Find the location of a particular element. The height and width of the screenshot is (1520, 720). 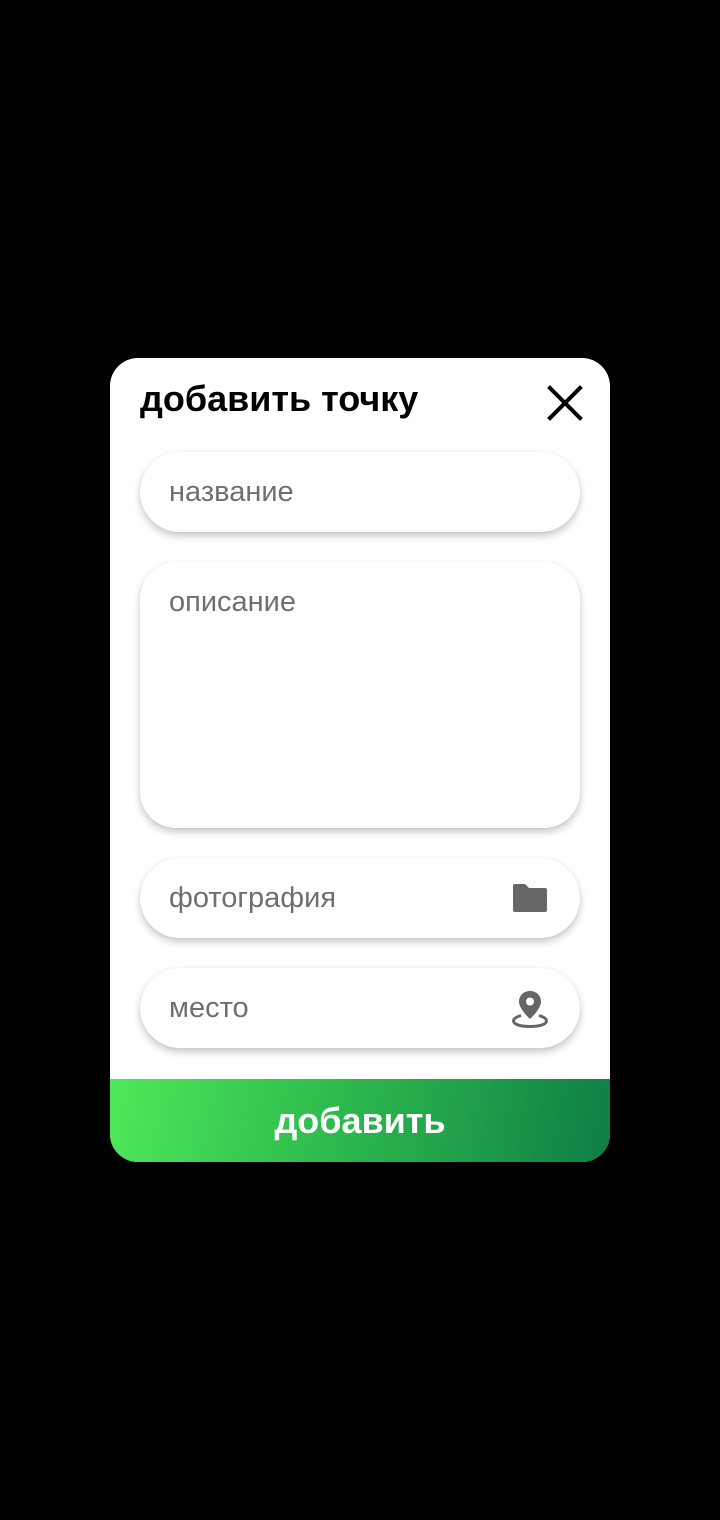

description-field is located at coordinates (360, 695).